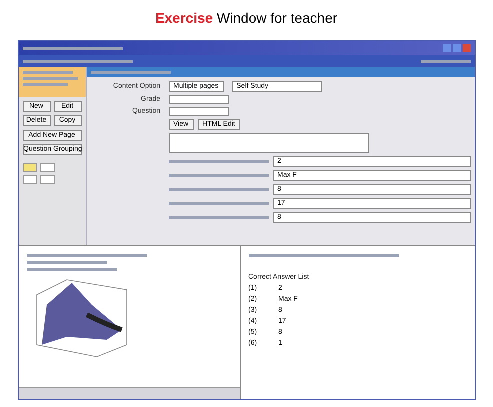 The height and width of the screenshot is (407, 493). Describe the element at coordinates (446, 48) in the screenshot. I see `minimize-icon` at that location.